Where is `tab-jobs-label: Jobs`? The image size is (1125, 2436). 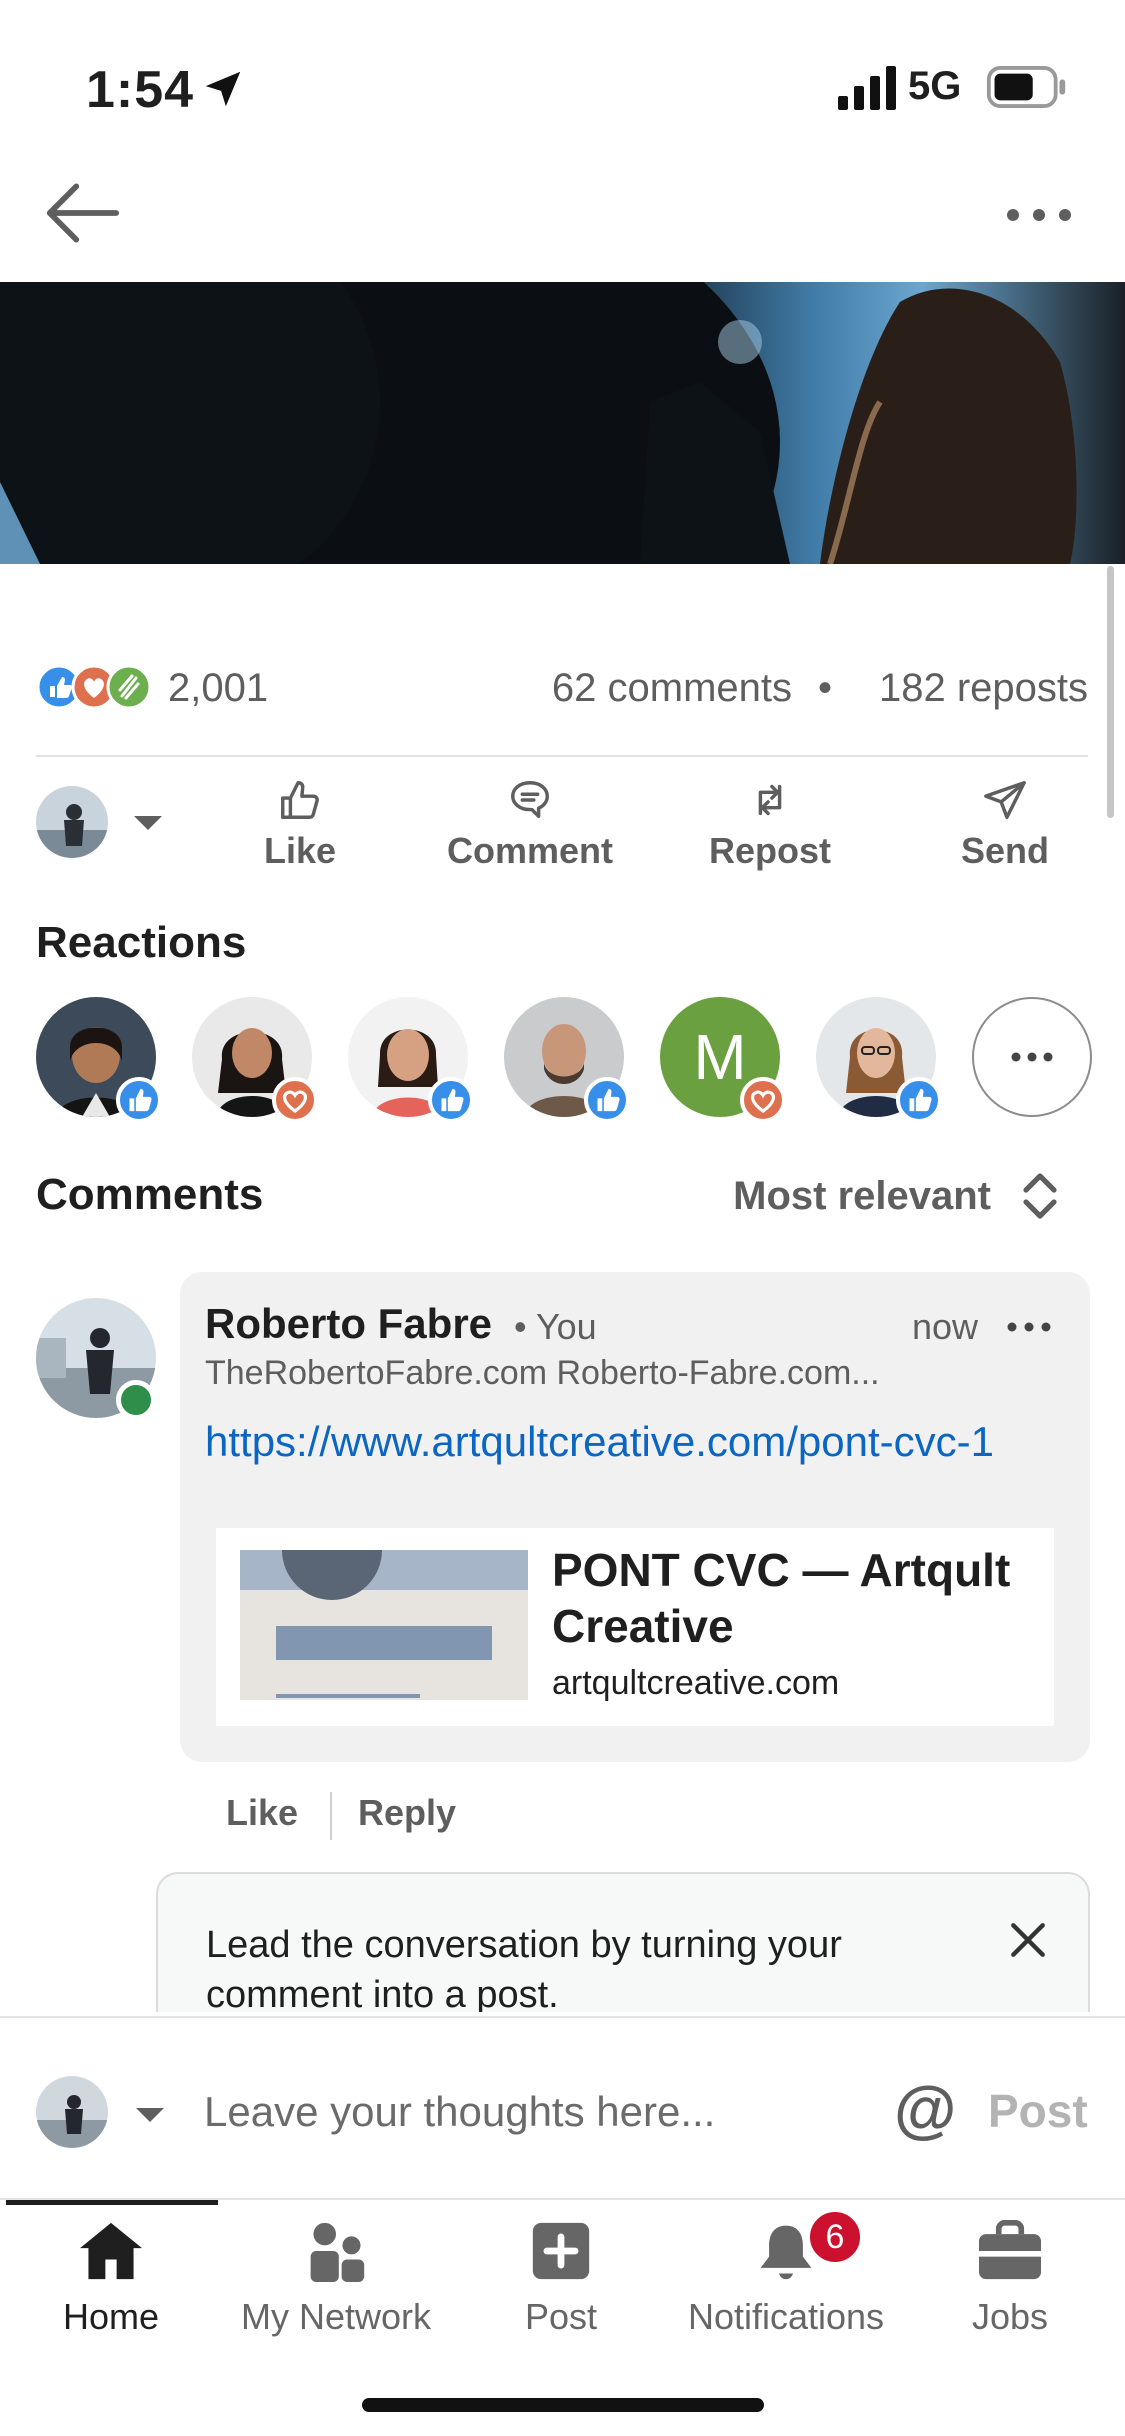 tab-jobs-label: Jobs is located at coordinates (1010, 2316).